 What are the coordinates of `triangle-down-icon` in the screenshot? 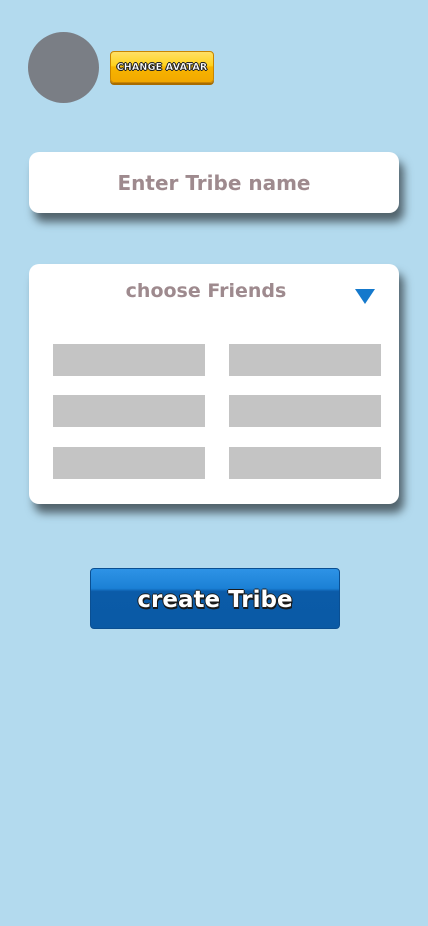 It's located at (365, 296).